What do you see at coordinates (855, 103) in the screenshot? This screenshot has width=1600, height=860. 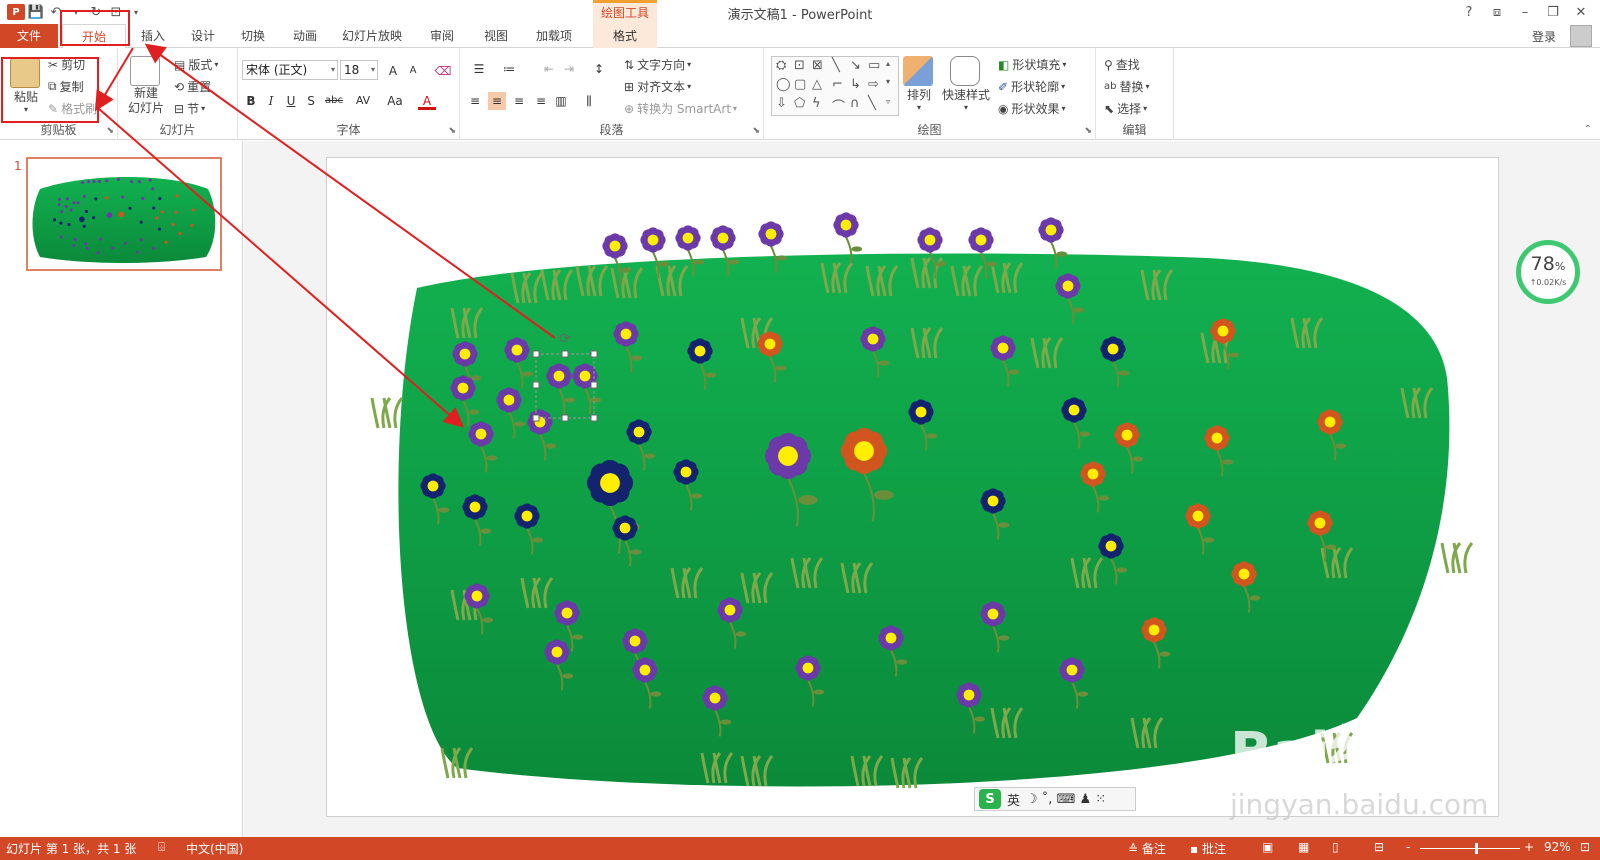 I see `curve-icon: ∩` at bounding box center [855, 103].